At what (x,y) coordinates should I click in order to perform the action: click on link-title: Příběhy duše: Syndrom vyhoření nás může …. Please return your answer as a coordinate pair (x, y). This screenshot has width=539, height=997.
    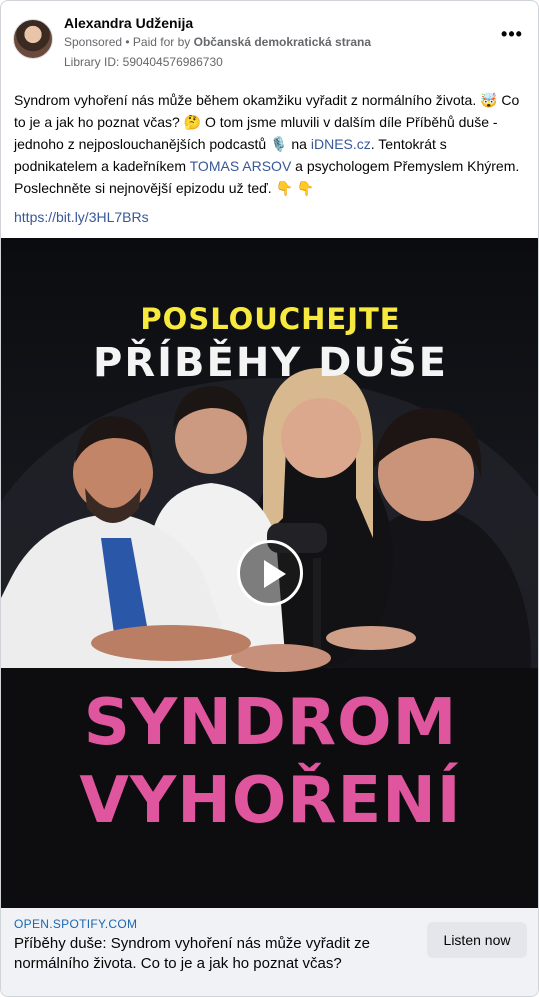
    Looking at the image, I should click on (209, 954).